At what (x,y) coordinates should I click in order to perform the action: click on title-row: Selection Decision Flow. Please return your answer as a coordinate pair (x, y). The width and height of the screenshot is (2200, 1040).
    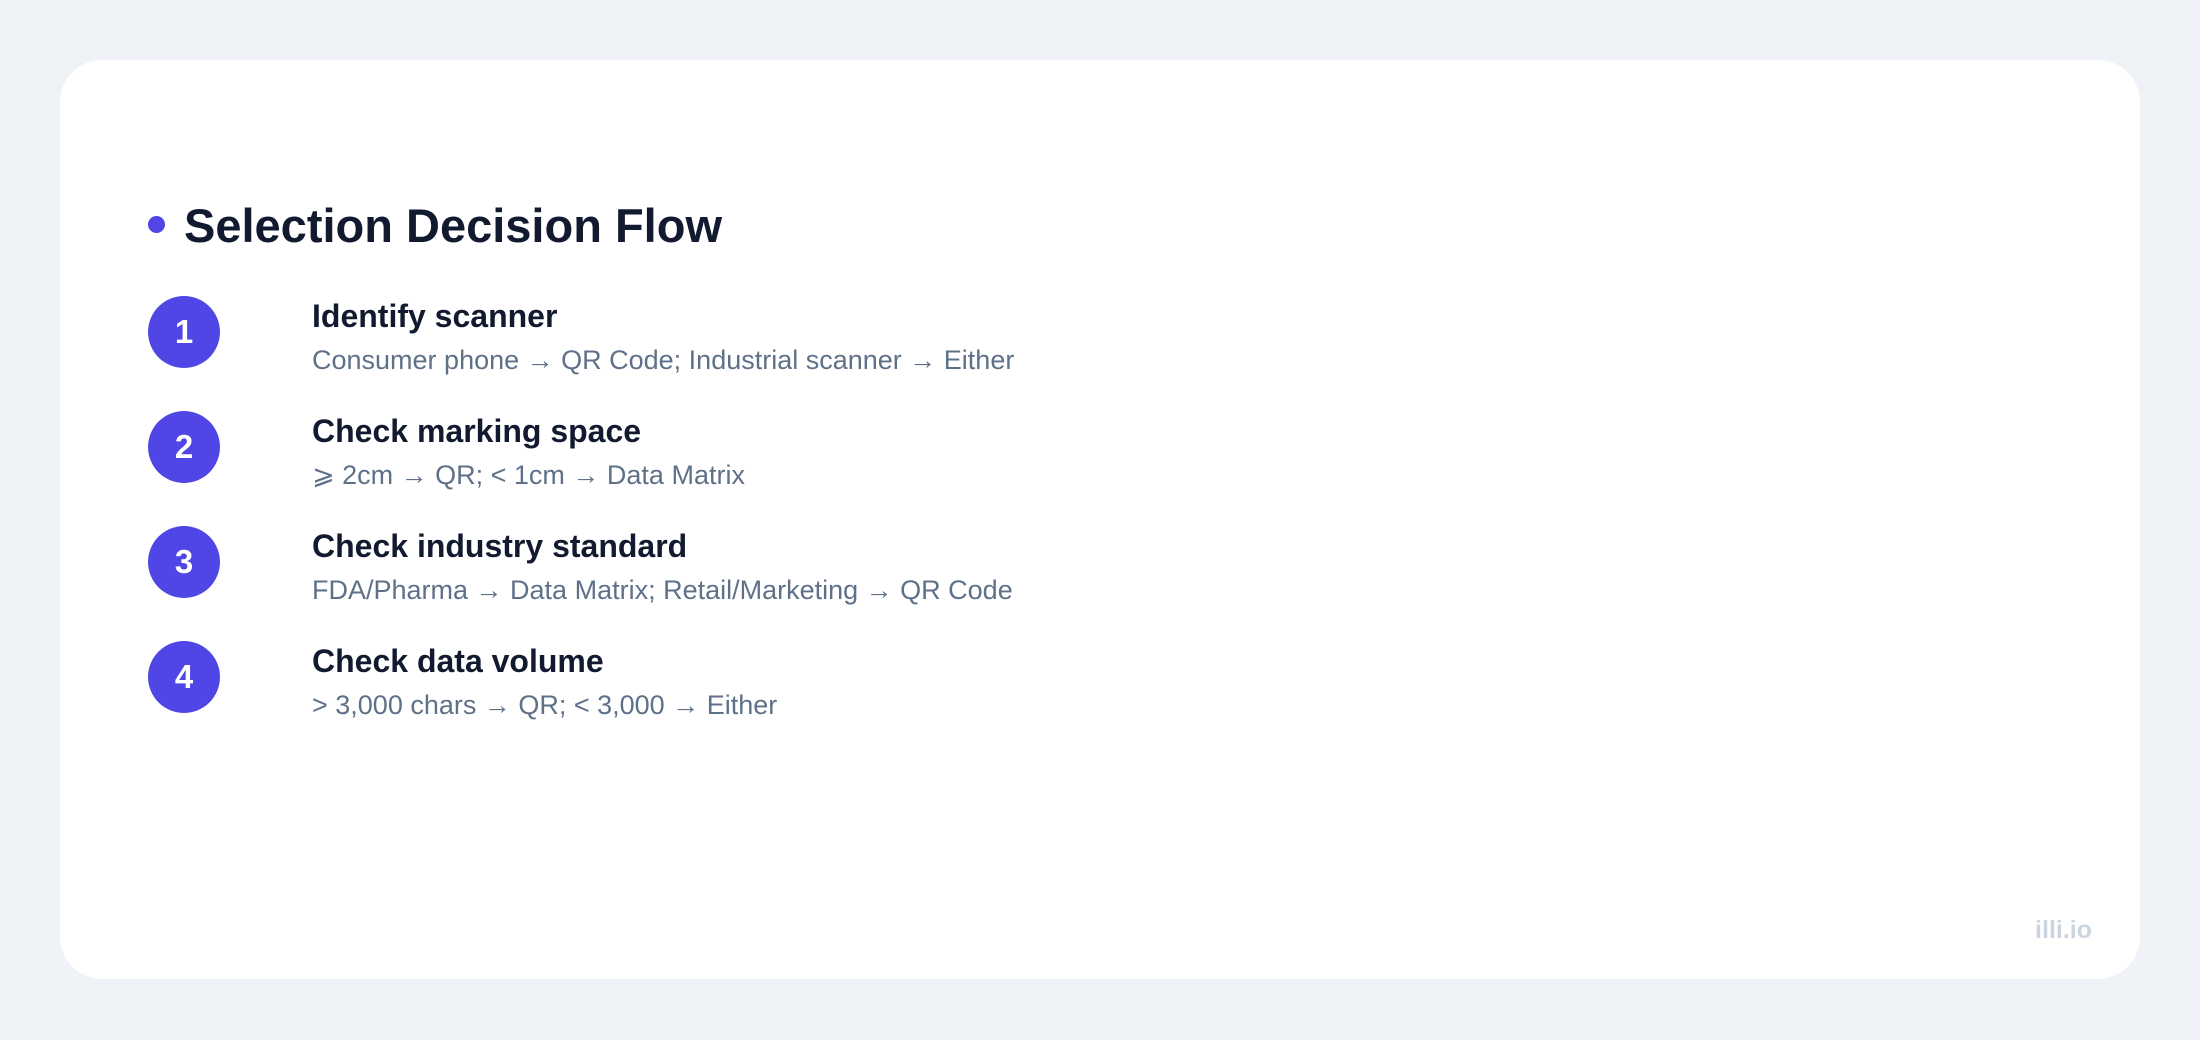
    Looking at the image, I should click on (435, 226).